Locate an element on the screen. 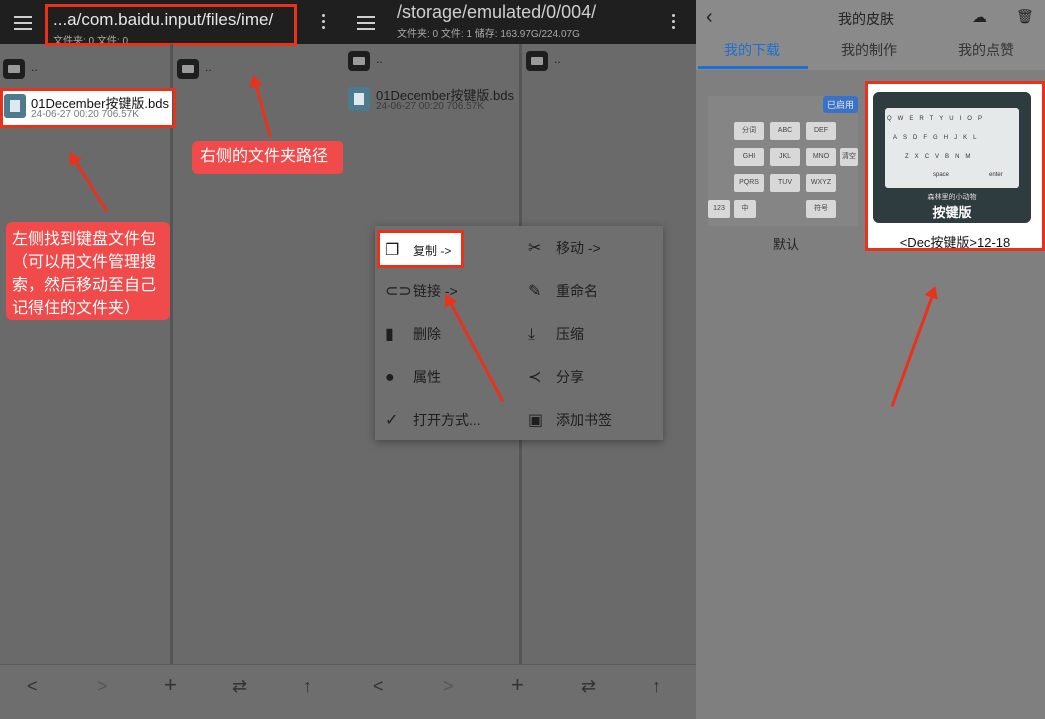 The height and width of the screenshot is (719, 1045). tab-indicator is located at coordinates (753, 67).